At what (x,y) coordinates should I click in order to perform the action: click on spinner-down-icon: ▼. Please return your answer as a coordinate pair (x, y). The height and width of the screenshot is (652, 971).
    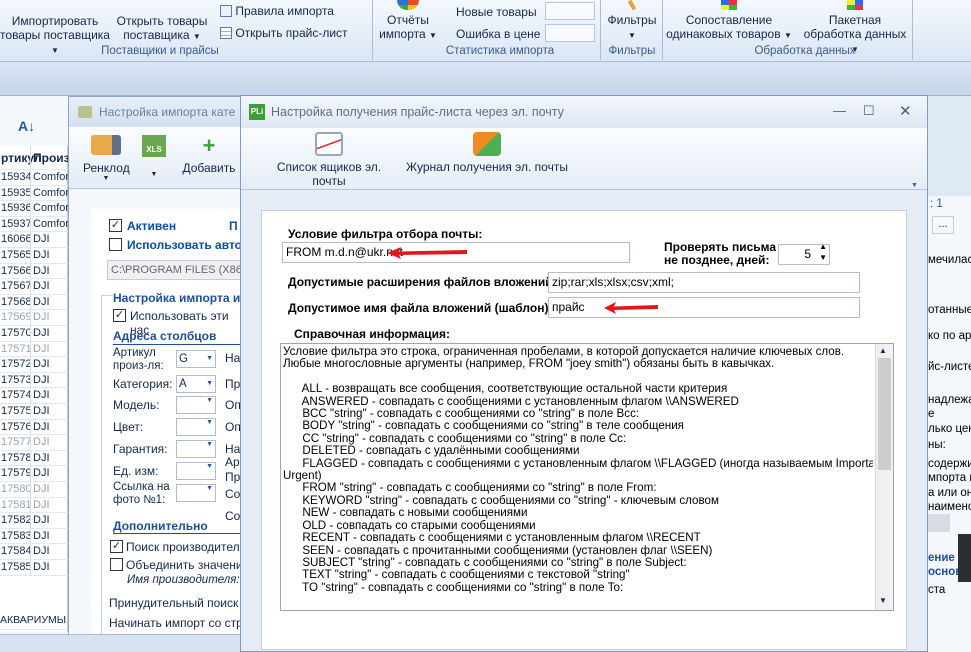
    Looking at the image, I should click on (823, 258).